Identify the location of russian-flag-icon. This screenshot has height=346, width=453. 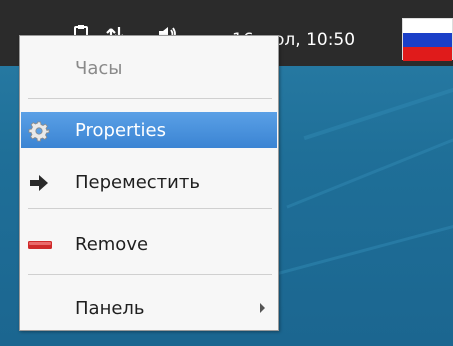
(427, 39).